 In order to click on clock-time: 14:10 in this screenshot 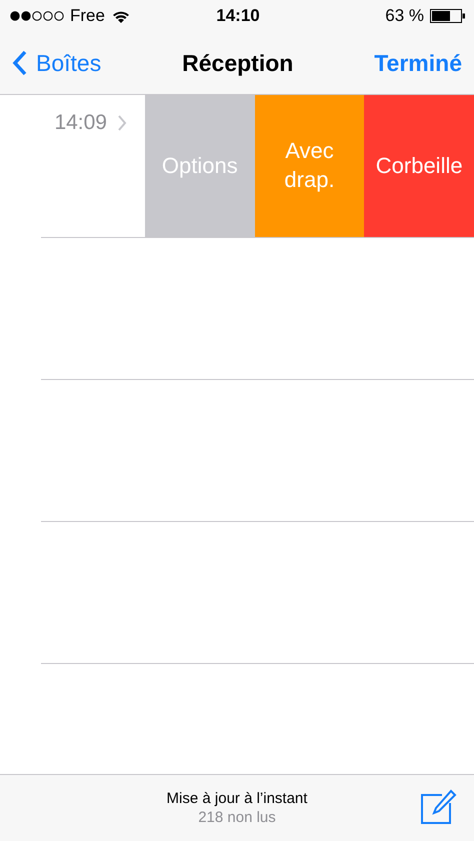, I will do `click(238, 16)`.